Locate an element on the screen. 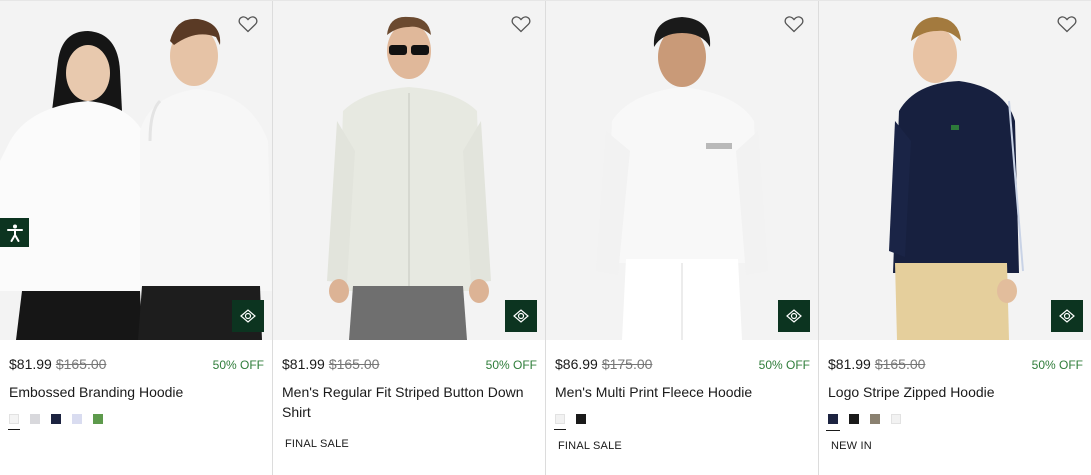 Image resolution: width=1091 pixels, height=475 pixels. product-tag: NEW IN is located at coordinates (851, 446).